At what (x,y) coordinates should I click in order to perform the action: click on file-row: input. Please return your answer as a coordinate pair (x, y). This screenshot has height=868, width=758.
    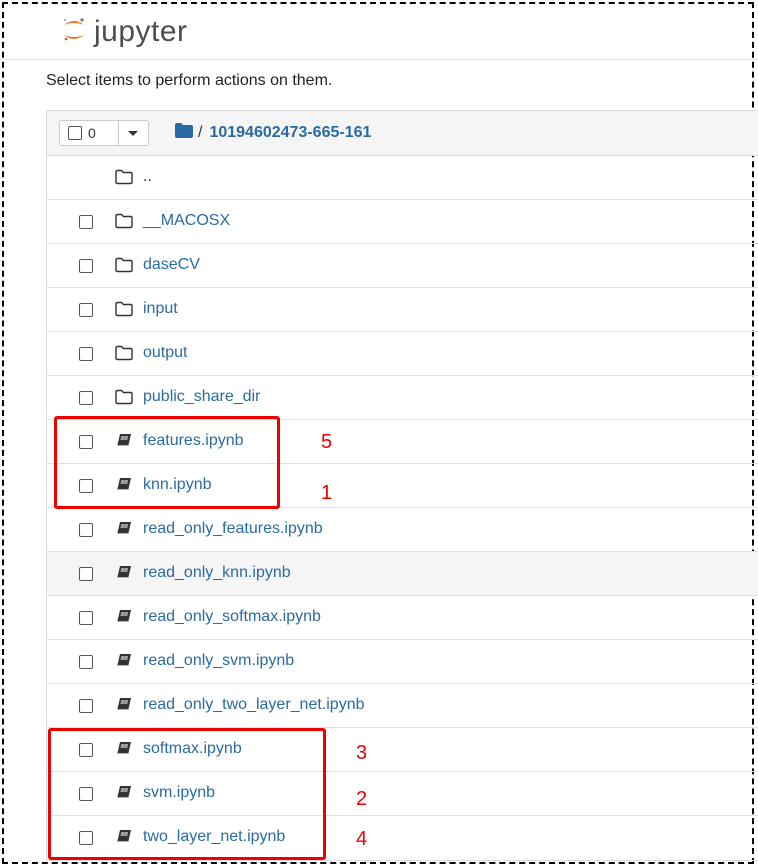
    Looking at the image, I should click on (402, 310).